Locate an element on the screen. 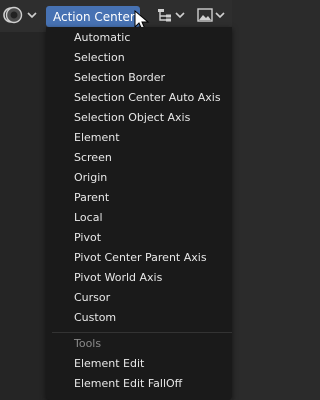 The width and height of the screenshot is (320, 400). pivot-tree-icon is located at coordinates (165, 15).